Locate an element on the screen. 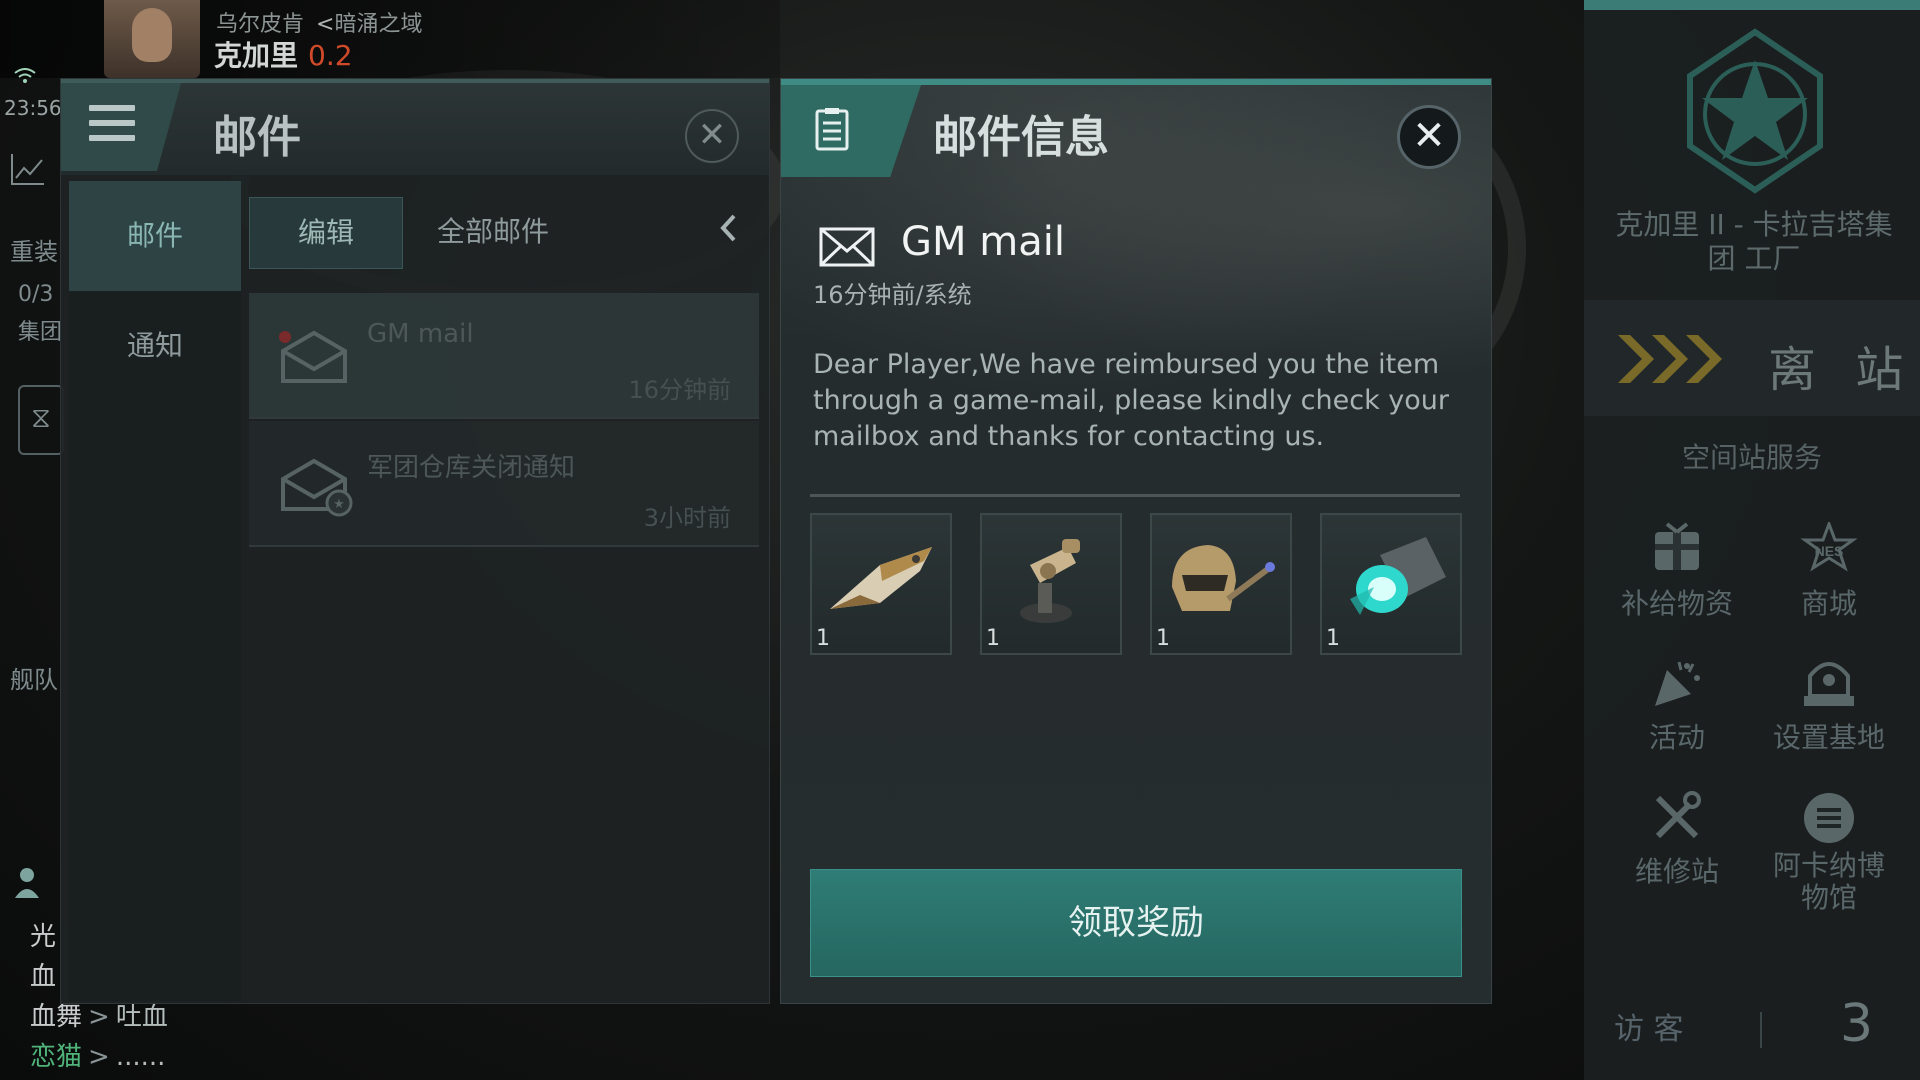  mail-detail-title: 邮件信息 is located at coordinates (1021, 137).